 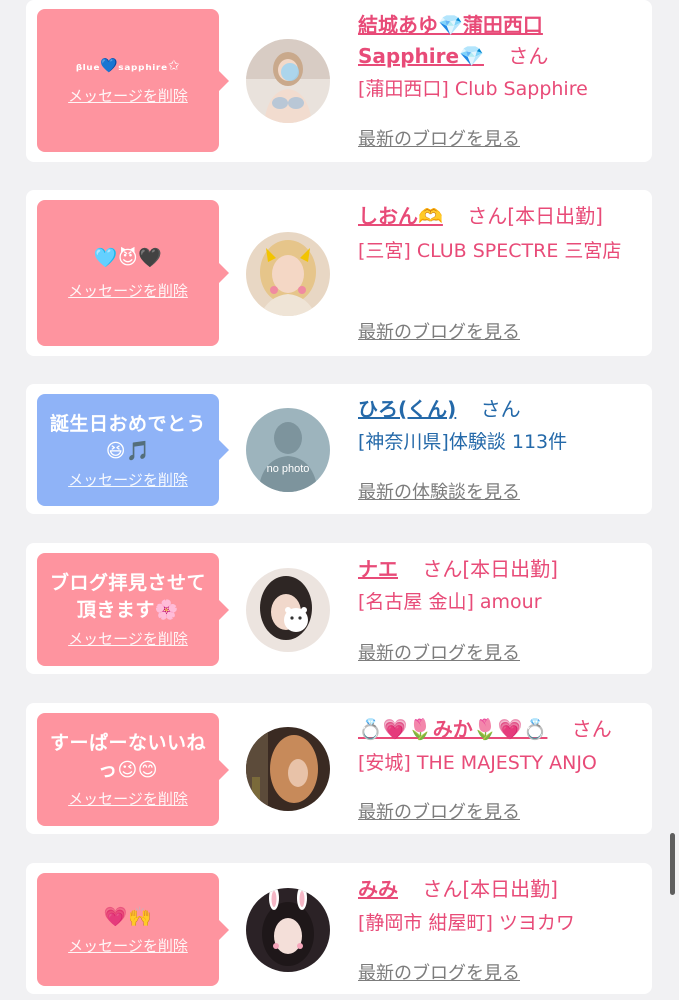 I want to click on message-text: 💗🙌, so click(x=128, y=916).